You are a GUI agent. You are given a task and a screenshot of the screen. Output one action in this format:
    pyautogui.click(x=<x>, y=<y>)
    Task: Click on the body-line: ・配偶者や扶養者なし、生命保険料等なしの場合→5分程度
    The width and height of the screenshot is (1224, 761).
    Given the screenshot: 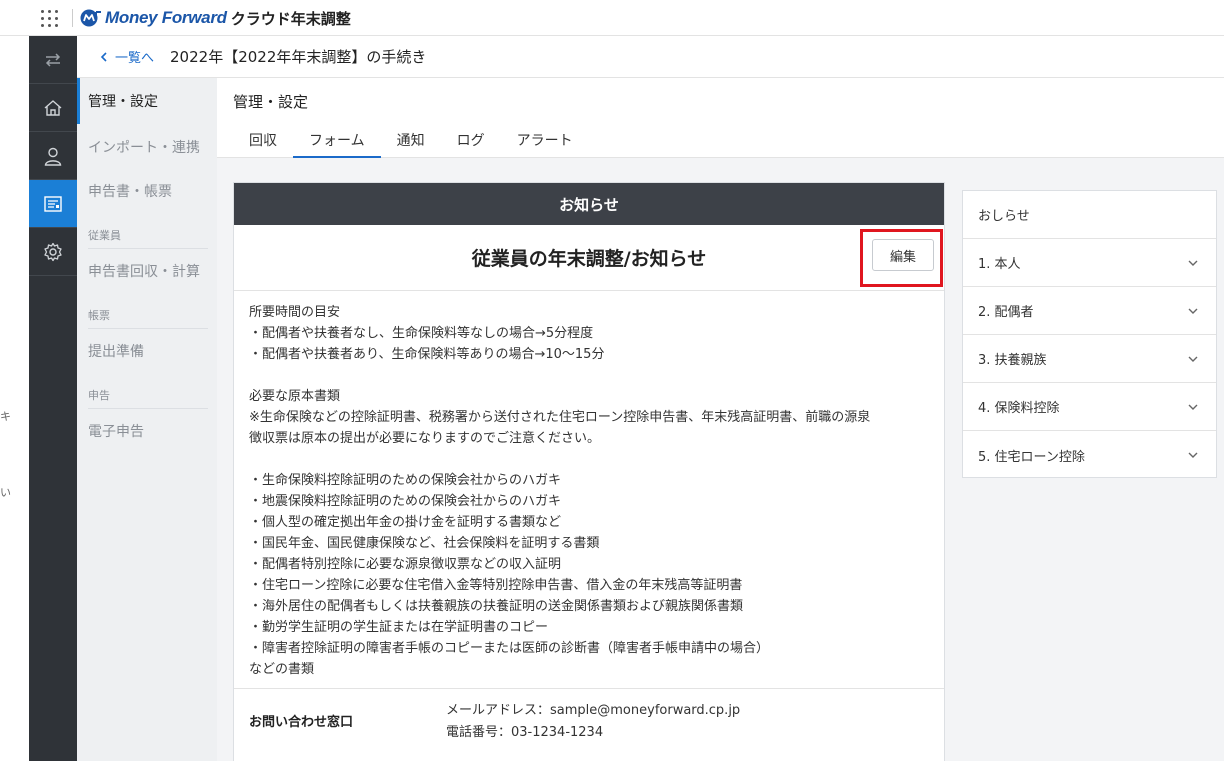 What is the action you would take?
    pyautogui.click(x=421, y=333)
    